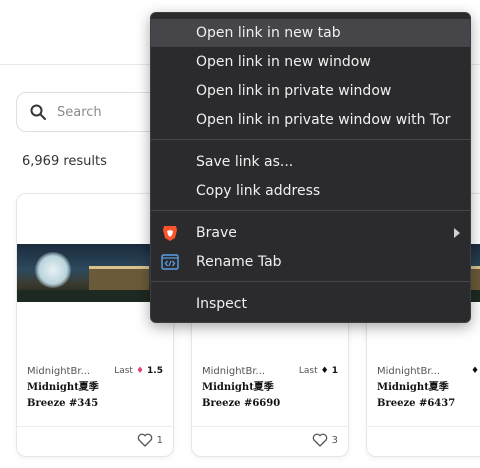  Describe the element at coordinates (457, 233) in the screenshot. I see `submenu-arrow-icon` at that location.